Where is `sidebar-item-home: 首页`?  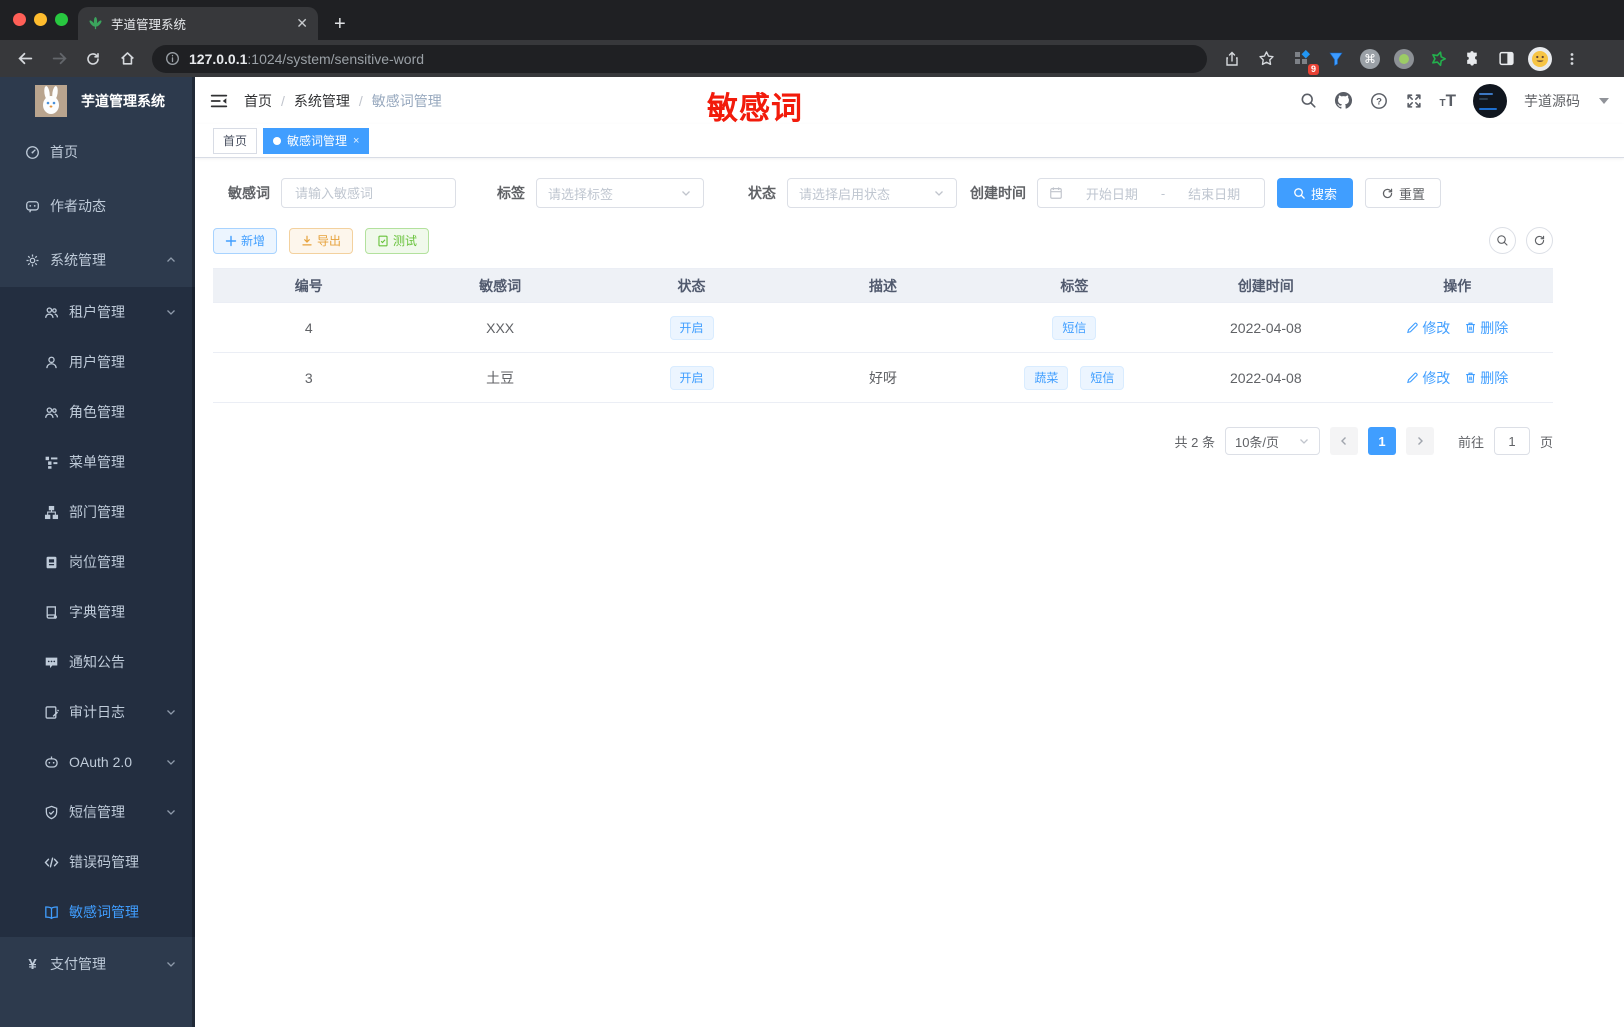
sidebar-item-home: 首页 is located at coordinates (97, 152).